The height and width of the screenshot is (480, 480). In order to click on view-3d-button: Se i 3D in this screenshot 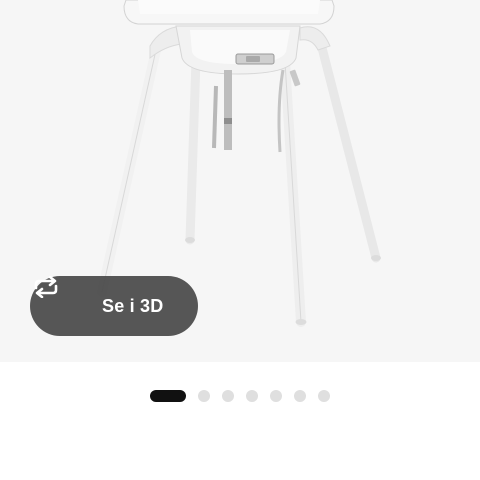, I will do `click(114, 306)`.